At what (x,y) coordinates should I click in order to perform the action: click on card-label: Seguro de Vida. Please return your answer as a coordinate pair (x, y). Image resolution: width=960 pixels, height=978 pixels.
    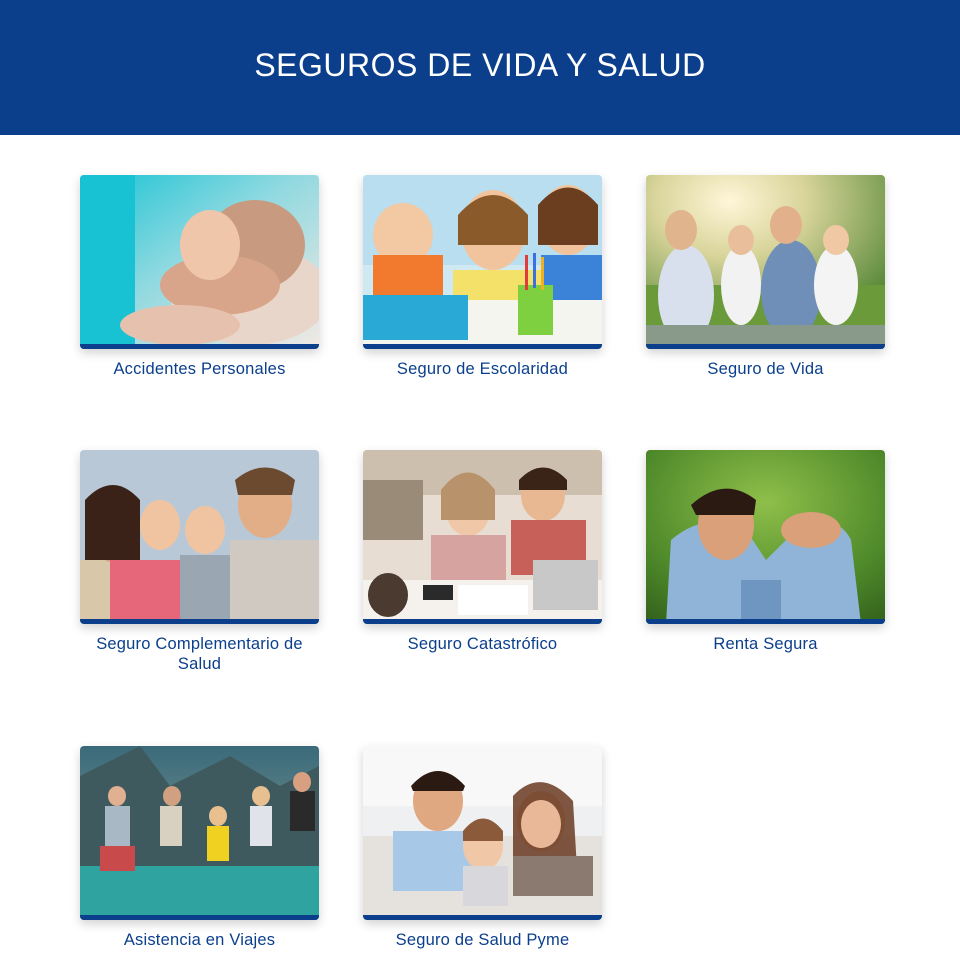
    Looking at the image, I should click on (765, 369).